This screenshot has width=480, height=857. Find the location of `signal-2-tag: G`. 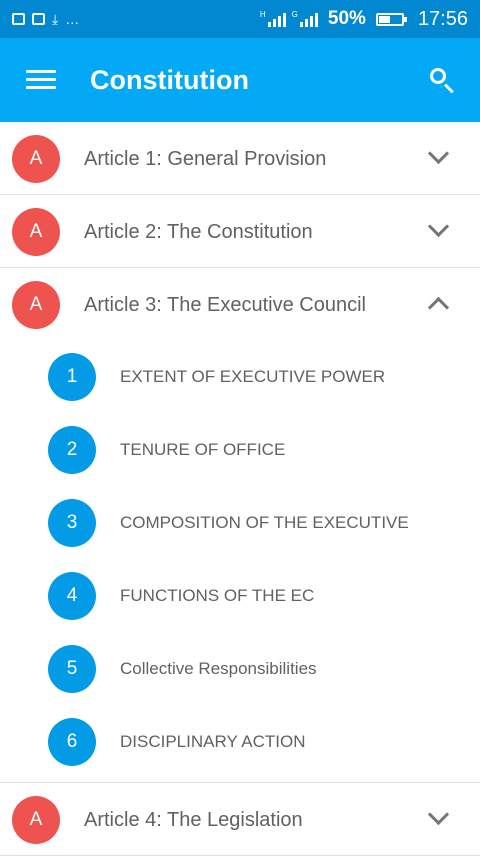

signal-2-tag: G is located at coordinates (294, 14).